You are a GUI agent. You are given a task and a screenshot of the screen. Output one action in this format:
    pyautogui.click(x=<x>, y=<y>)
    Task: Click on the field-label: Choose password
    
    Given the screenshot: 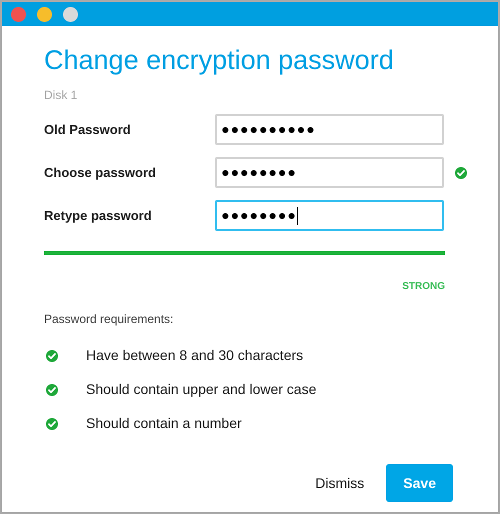 What is the action you would take?
    pyautogui.click(x=100, y=173)
    